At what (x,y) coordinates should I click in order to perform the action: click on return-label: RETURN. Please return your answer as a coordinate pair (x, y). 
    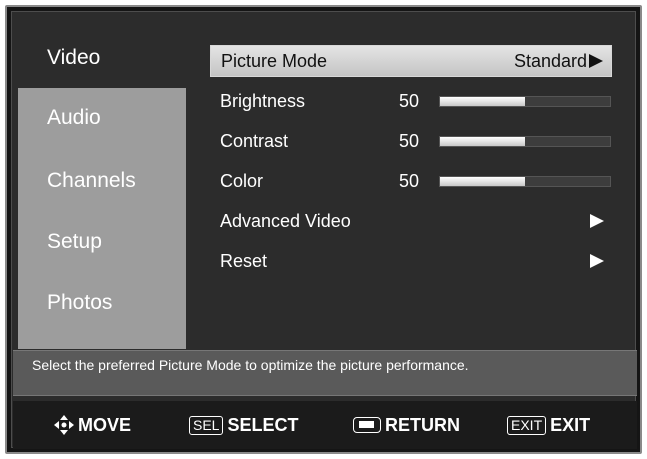
    Looking at the image, I should click on (422, 424).